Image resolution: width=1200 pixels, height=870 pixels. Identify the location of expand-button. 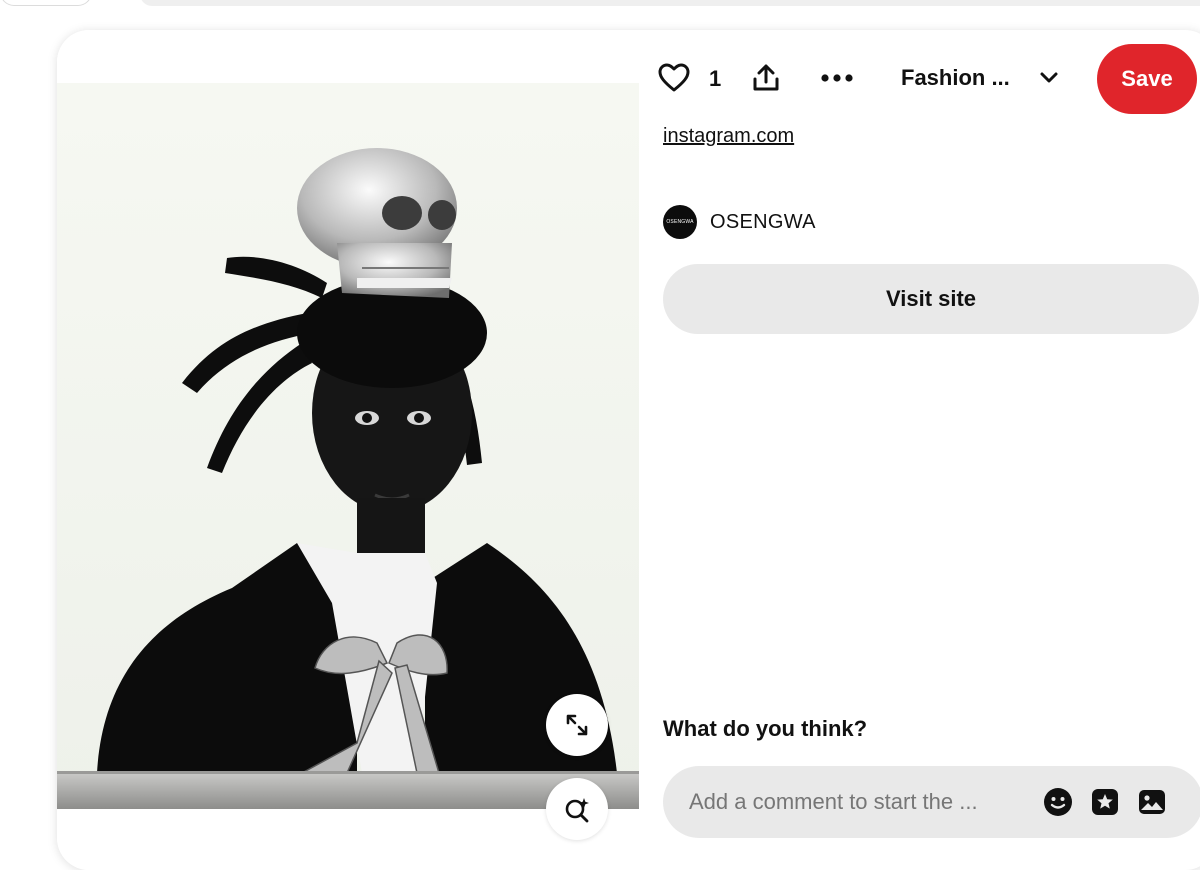
(577, 725).